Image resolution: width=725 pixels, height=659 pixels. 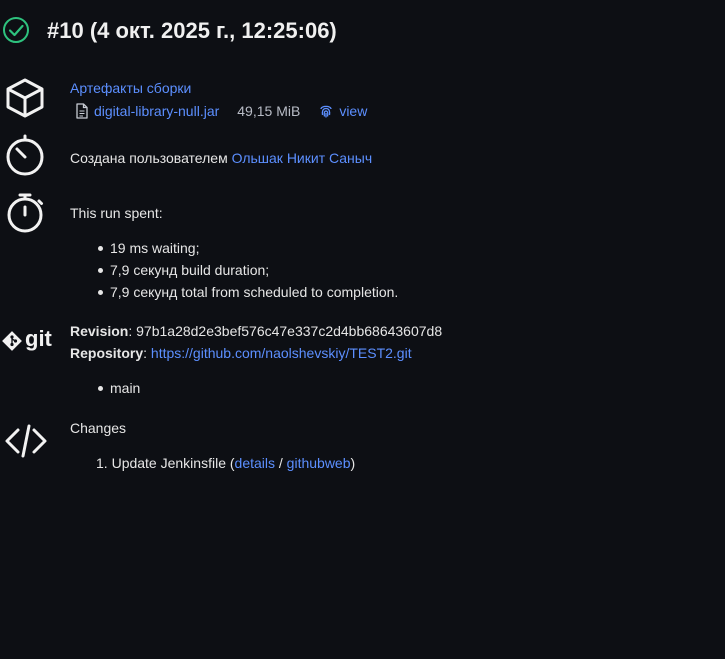 I want to click on change-number: 1., so click(x=102, y=463).